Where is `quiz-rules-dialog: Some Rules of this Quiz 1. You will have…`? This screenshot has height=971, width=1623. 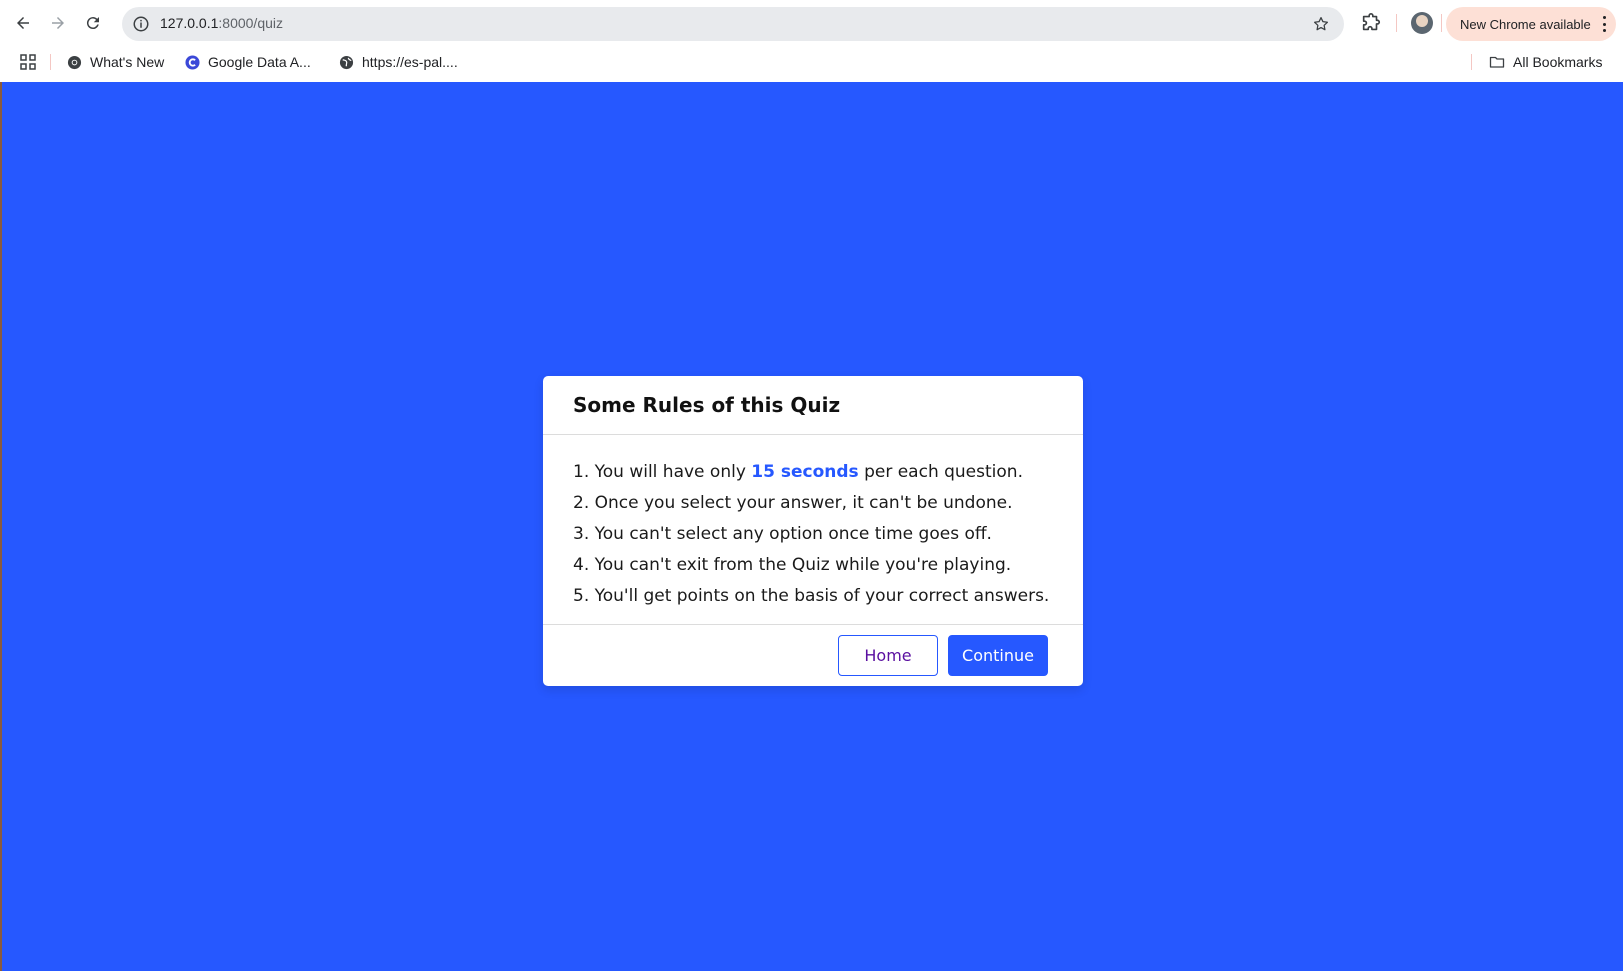
quiz-rules-dialog: Some Rules of this Quiz 1. You will have… is located at coordinates (813, 531).